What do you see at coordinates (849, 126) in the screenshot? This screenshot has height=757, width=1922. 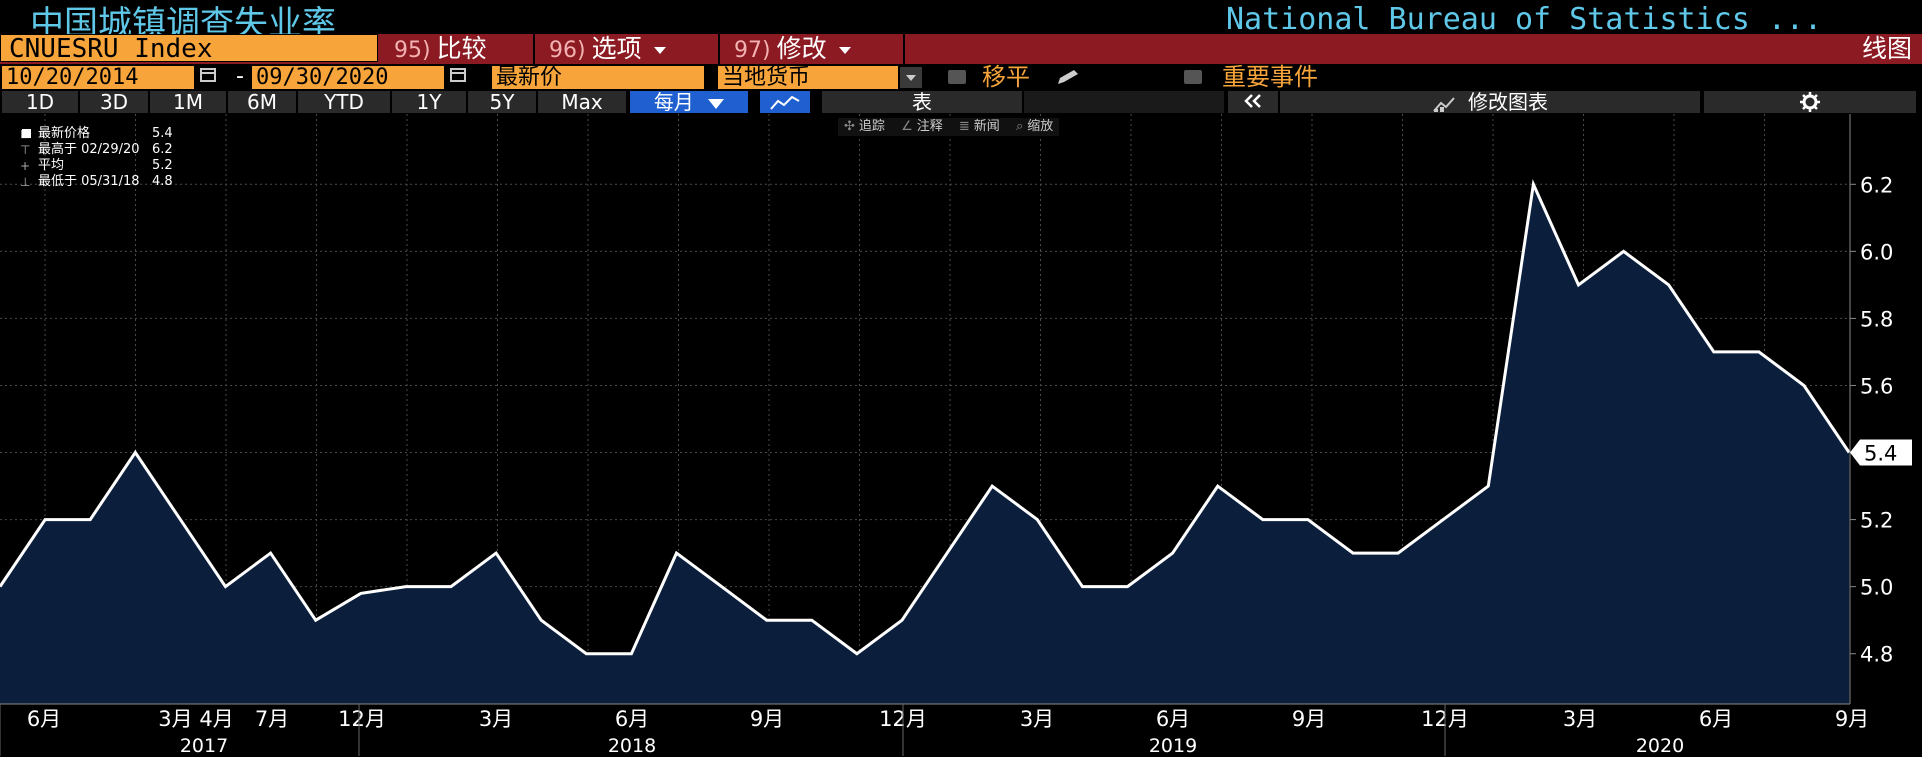 I see `crosshair-icon: ✣` at bounding box center [849, 126].